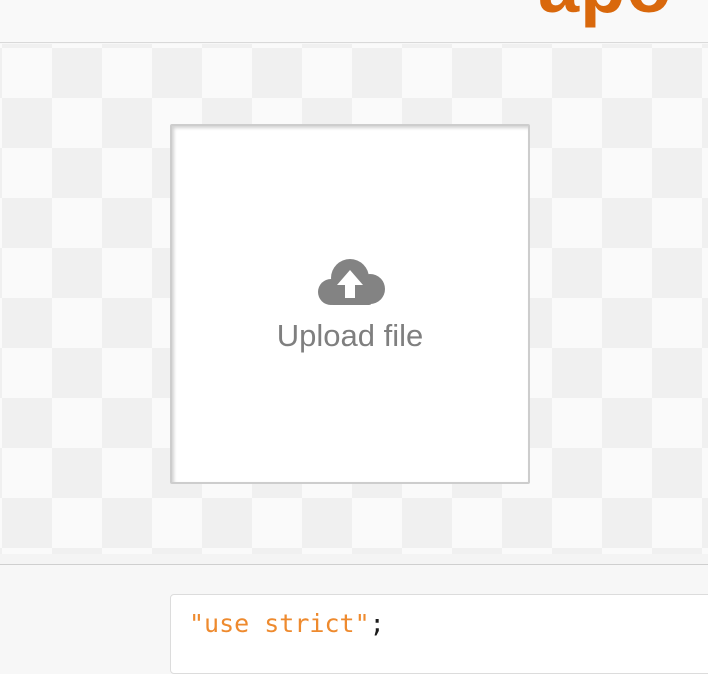  I want to click on header: apo, so click(354, 21).